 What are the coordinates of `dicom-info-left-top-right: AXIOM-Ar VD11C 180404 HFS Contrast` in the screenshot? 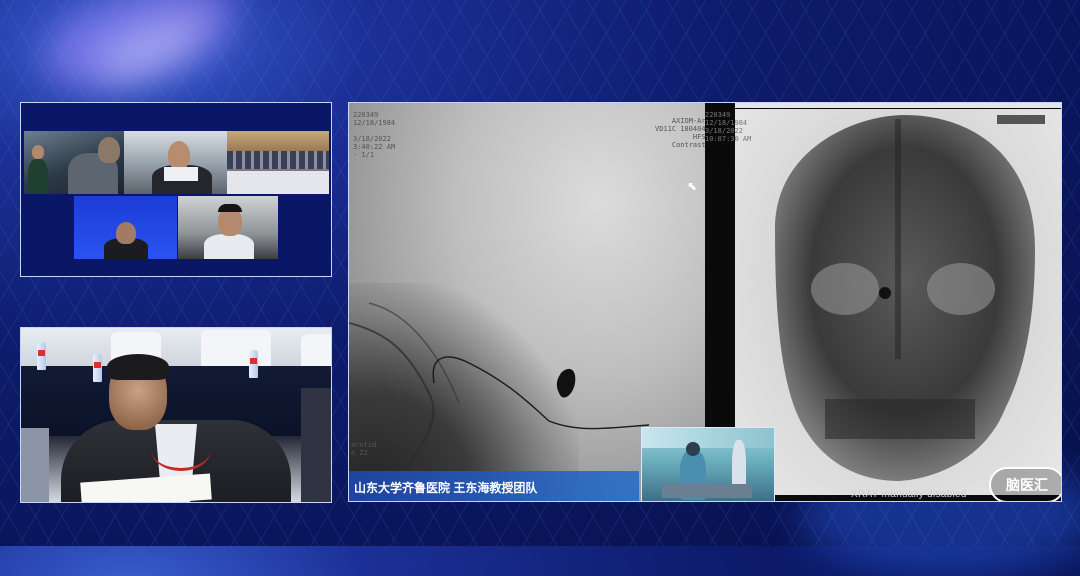 It's located at (680, 133).